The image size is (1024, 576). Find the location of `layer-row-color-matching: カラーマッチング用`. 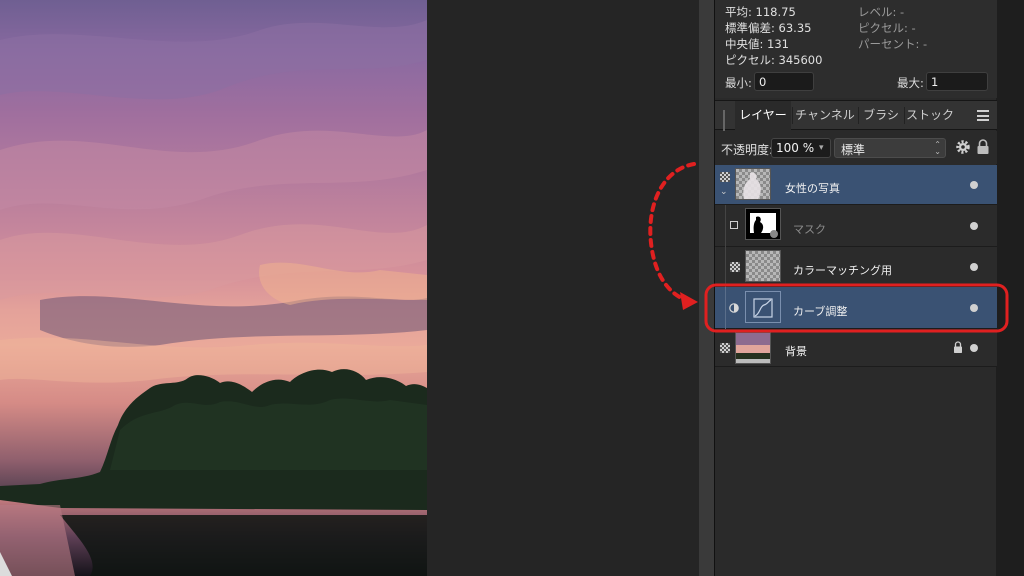

layer-row-color-matching: カラーマッチング用 is located at coordinates (856, 267).